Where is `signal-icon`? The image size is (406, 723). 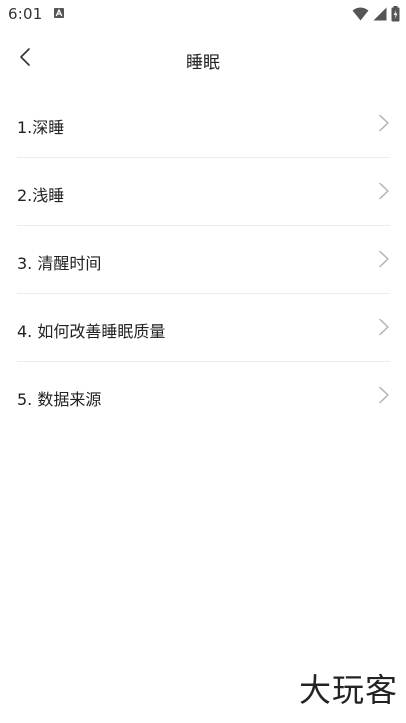
signal-icon is located at coordinates (380, 14).